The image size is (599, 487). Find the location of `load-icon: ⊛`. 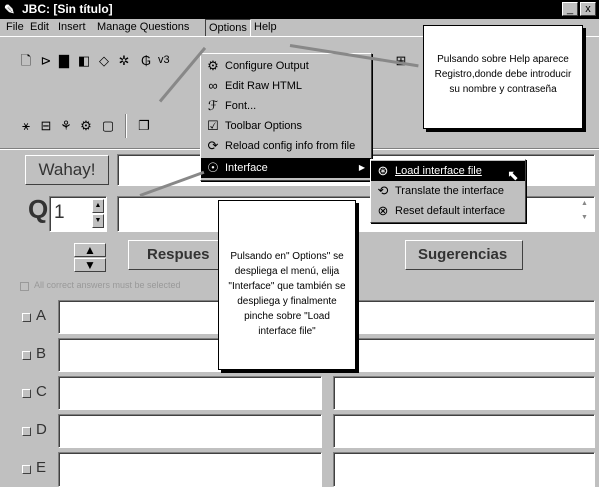

load-icon: ⊛ is located at coordinates (383, 170).